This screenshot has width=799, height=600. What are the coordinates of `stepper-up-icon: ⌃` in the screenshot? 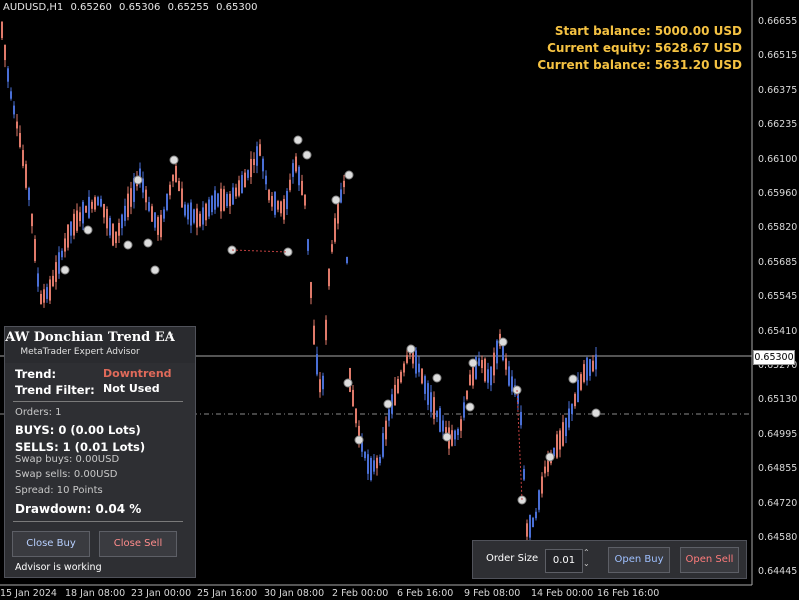 It's located at (586, 552).